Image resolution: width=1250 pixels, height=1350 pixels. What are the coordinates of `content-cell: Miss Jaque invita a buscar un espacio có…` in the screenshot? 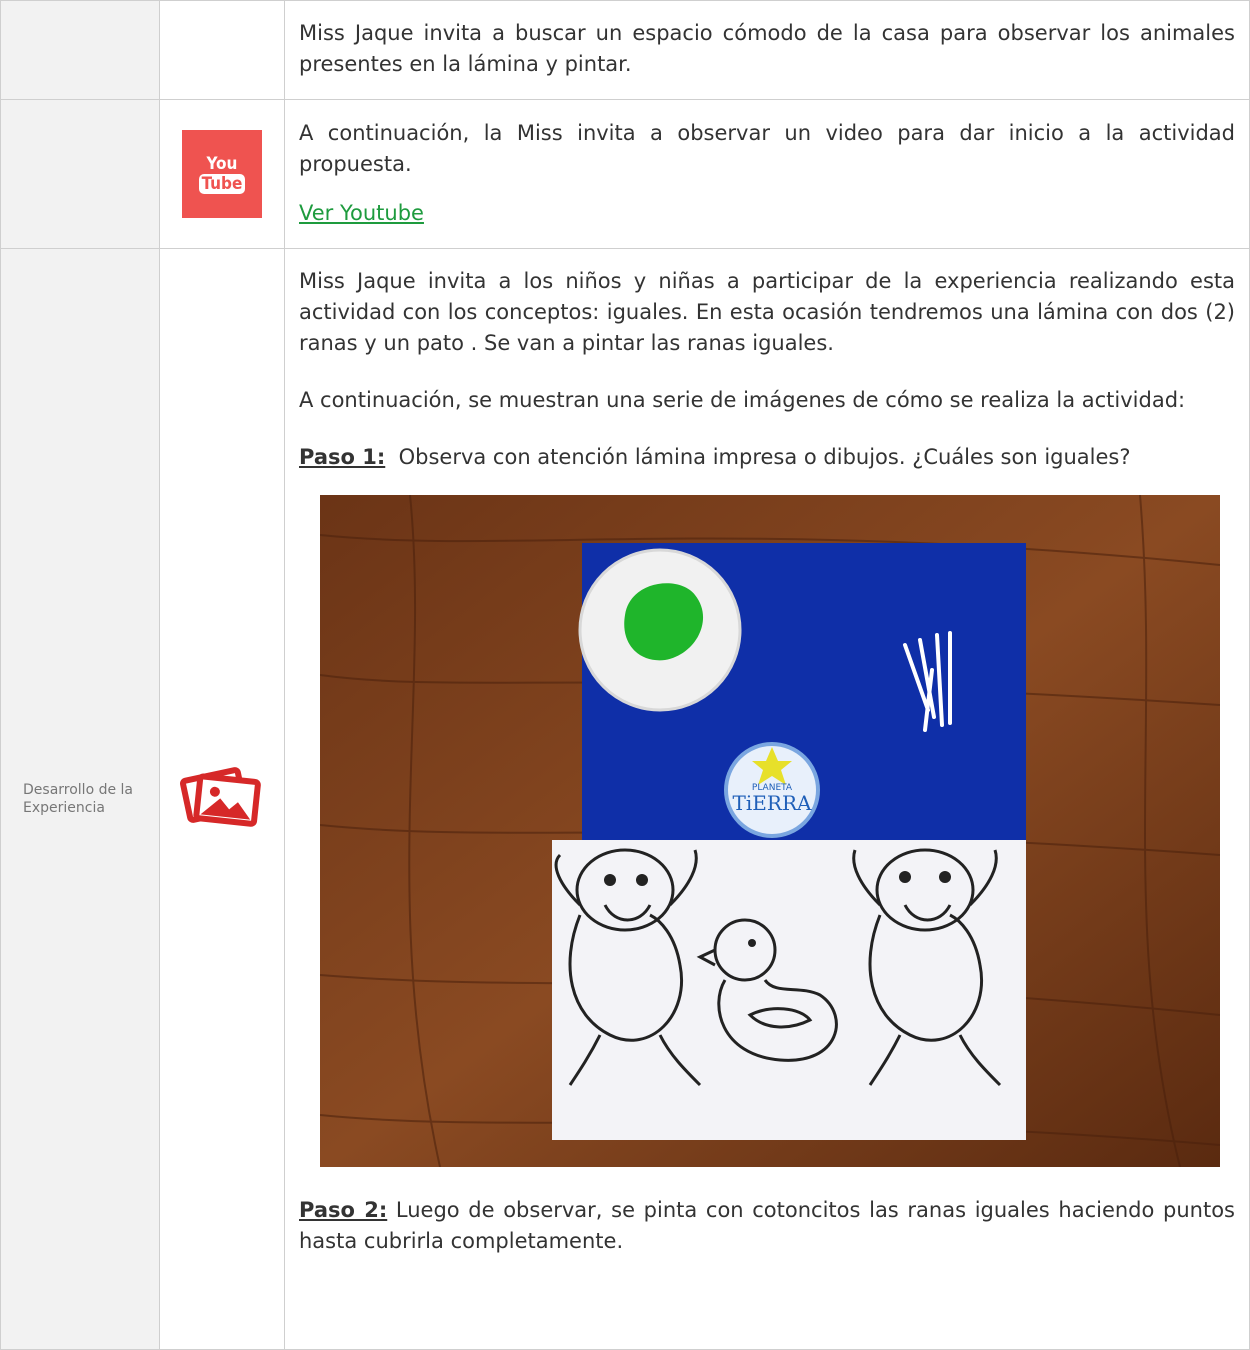 It's located at (767, 50).